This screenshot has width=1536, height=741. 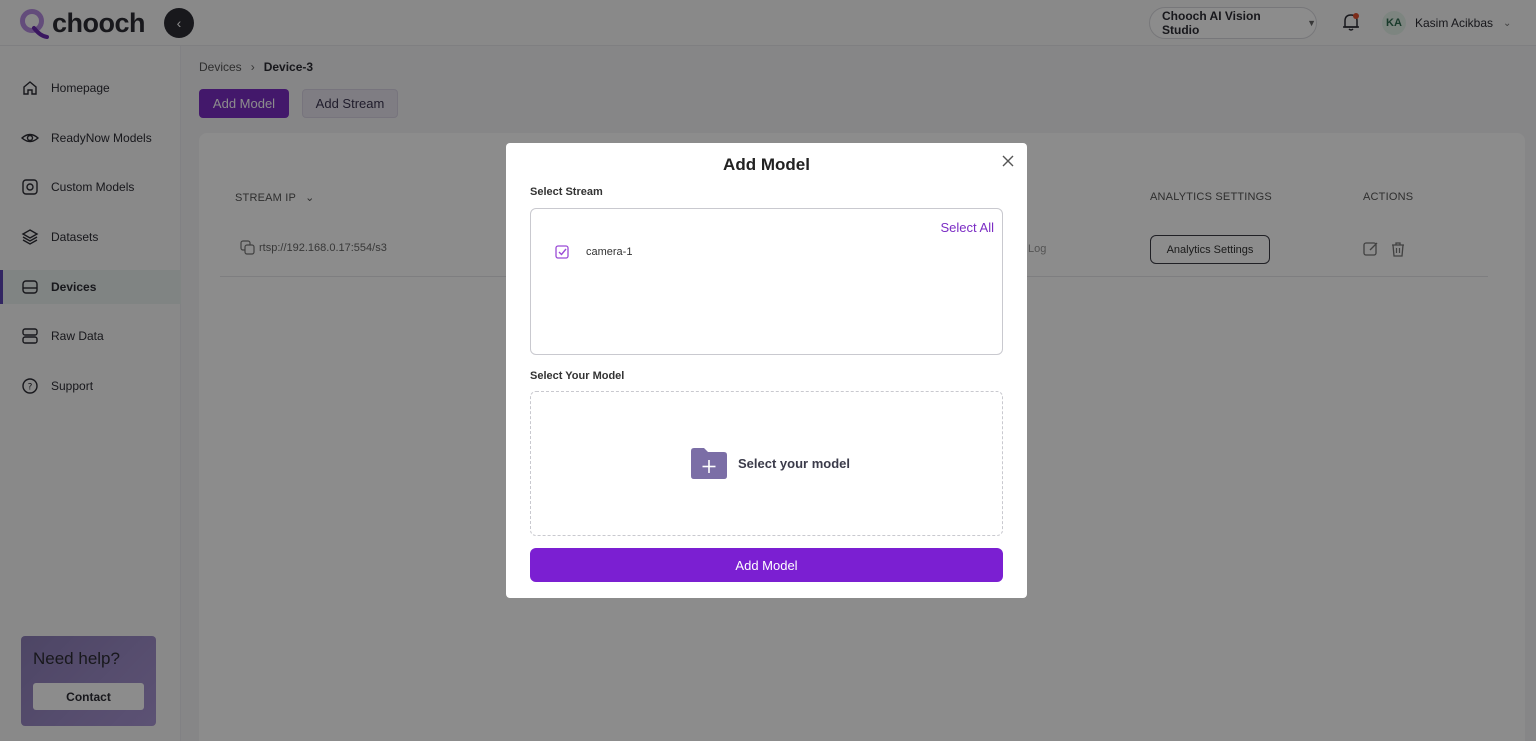 I want to click on select-model-picker: Select your model, so click(x=770, y=463).